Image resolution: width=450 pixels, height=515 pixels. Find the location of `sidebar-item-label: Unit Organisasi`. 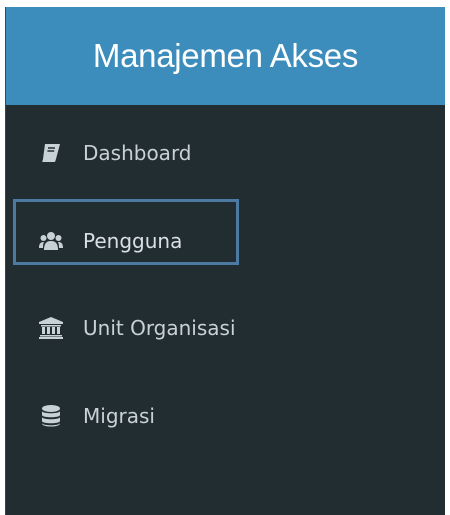

sidebar-item-label: Unit Organisasi is located at coordinates (159, 328).